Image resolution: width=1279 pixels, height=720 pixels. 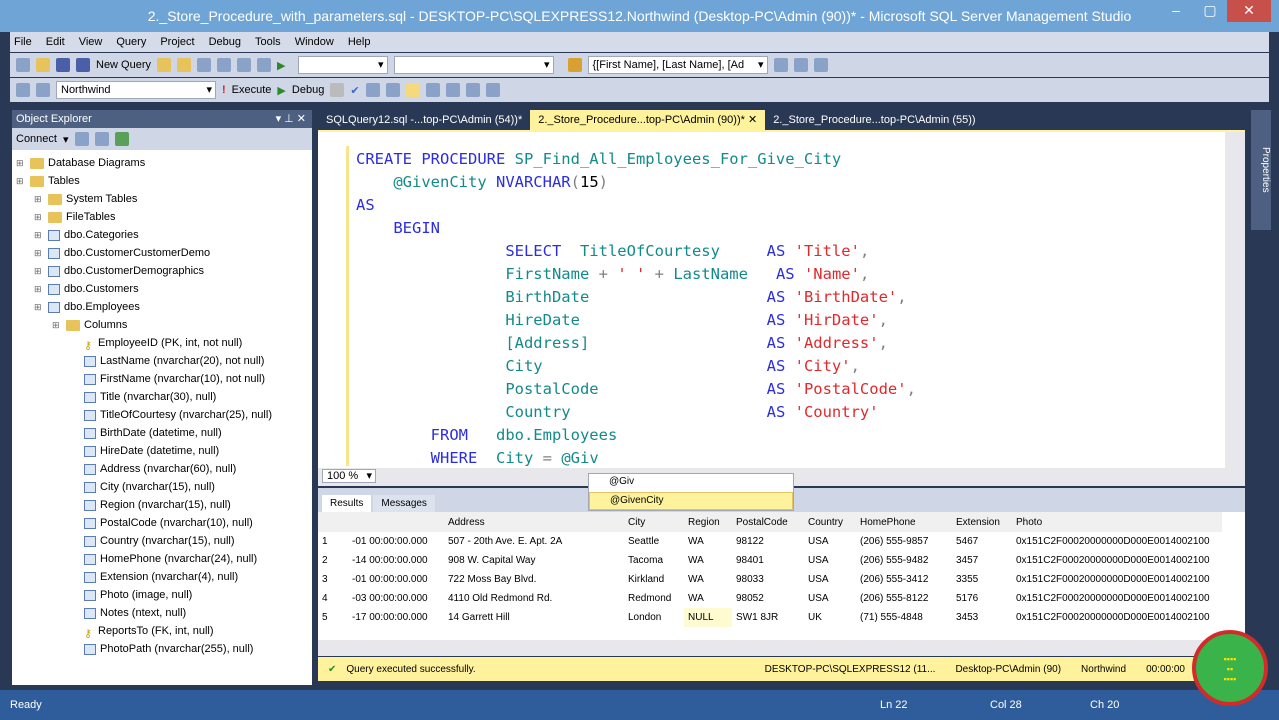 I want to click on grid-cell: -03 00:00:00.000, so click(x=396, y=598).